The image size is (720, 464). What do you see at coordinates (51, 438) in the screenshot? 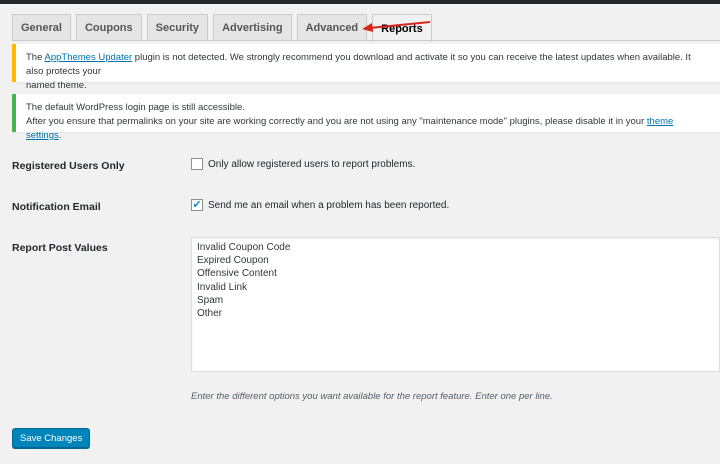
I see `save-changes-button: Save Changes` at bounding box center [51, 438].